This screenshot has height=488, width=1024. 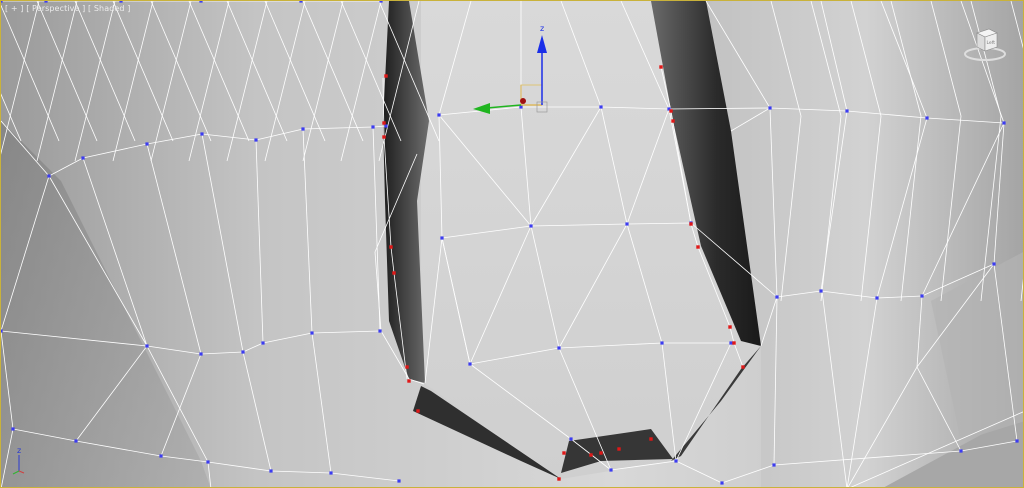 What do you see at coordinates (991, 43) in the screenshot?
I see `viewcube-face-label: Left` at bounding box center [991, 43].